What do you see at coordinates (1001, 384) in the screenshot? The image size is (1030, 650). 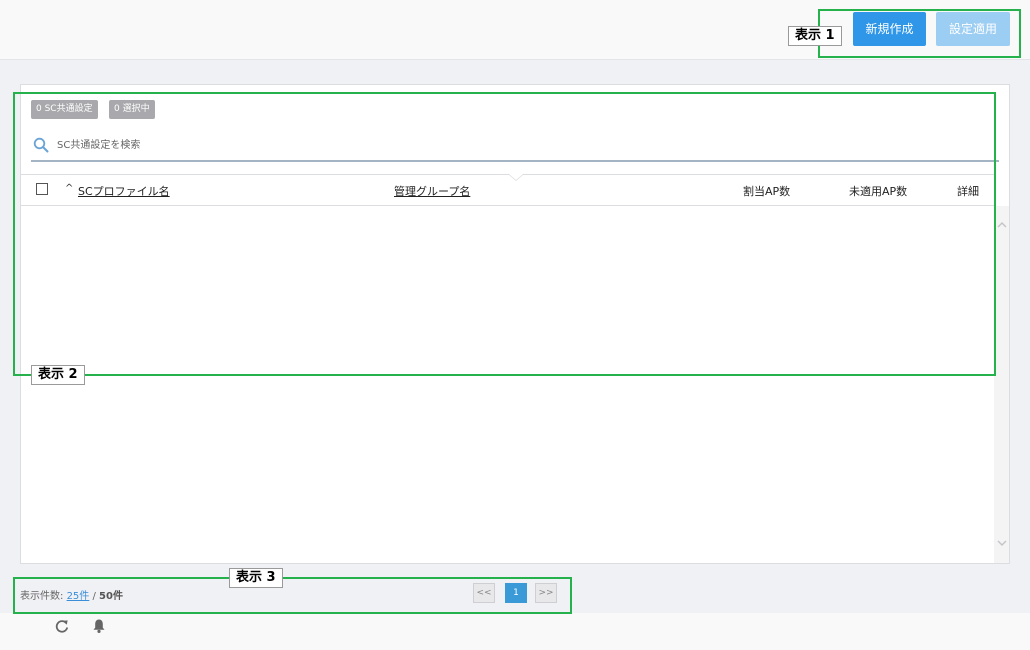 I see `table-scrollbar` at bounding box center [1001, 384].